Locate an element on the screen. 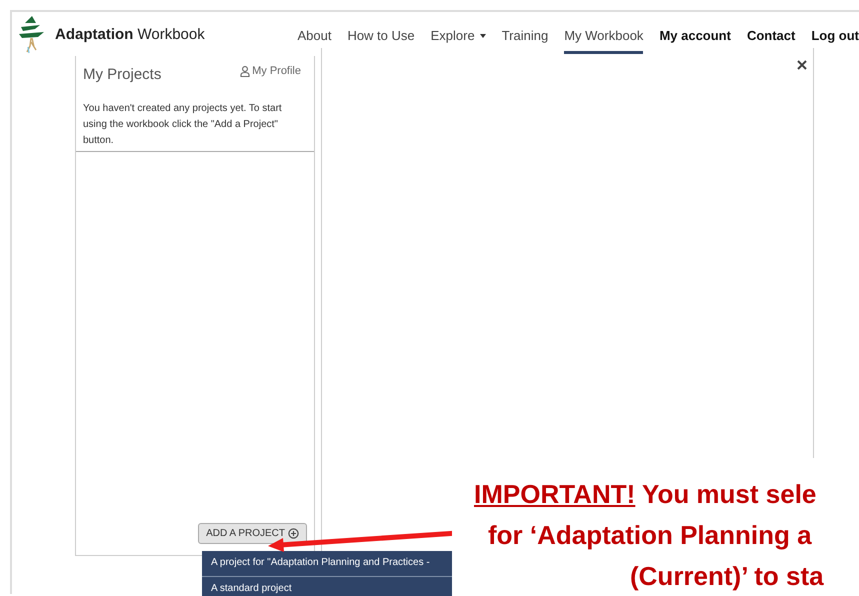 This screenshot has width=859, height=596. panel-title: My Projects is located at coordinates (122, 74).